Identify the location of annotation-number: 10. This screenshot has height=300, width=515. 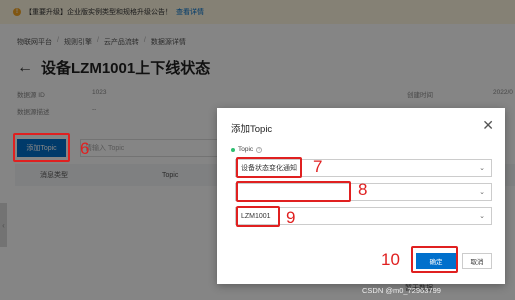
(390, 259).